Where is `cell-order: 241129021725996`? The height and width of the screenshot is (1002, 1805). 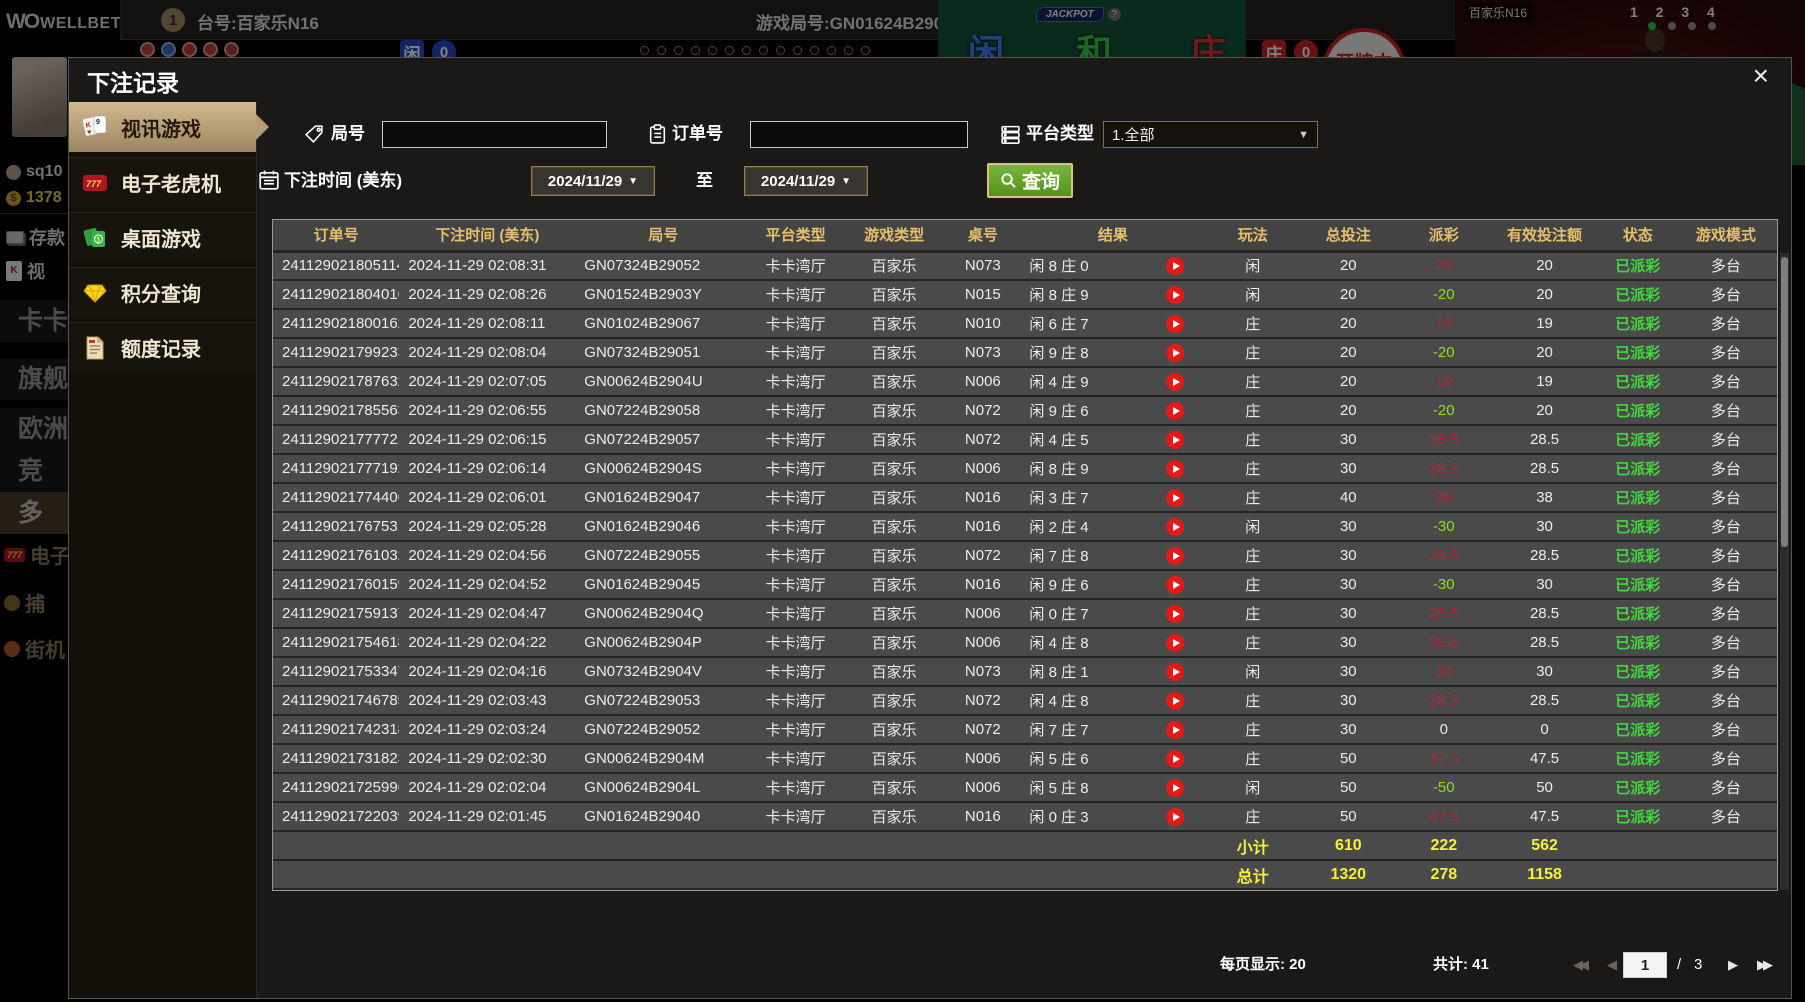 cell-order: 241129021725996 is located at coordinates (336, 788).